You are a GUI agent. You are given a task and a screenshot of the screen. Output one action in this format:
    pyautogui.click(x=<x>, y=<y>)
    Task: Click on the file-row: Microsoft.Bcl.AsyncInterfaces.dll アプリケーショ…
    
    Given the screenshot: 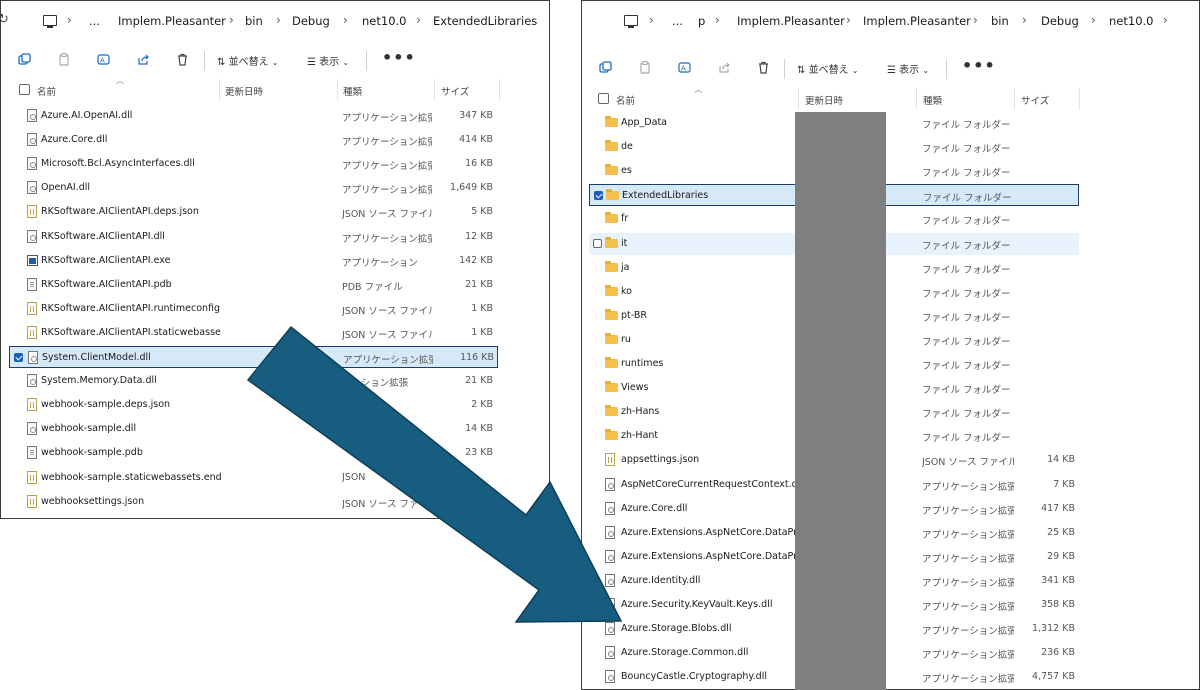 What is the action you would take?
    pyautogui.click(x=253, y=164)
    